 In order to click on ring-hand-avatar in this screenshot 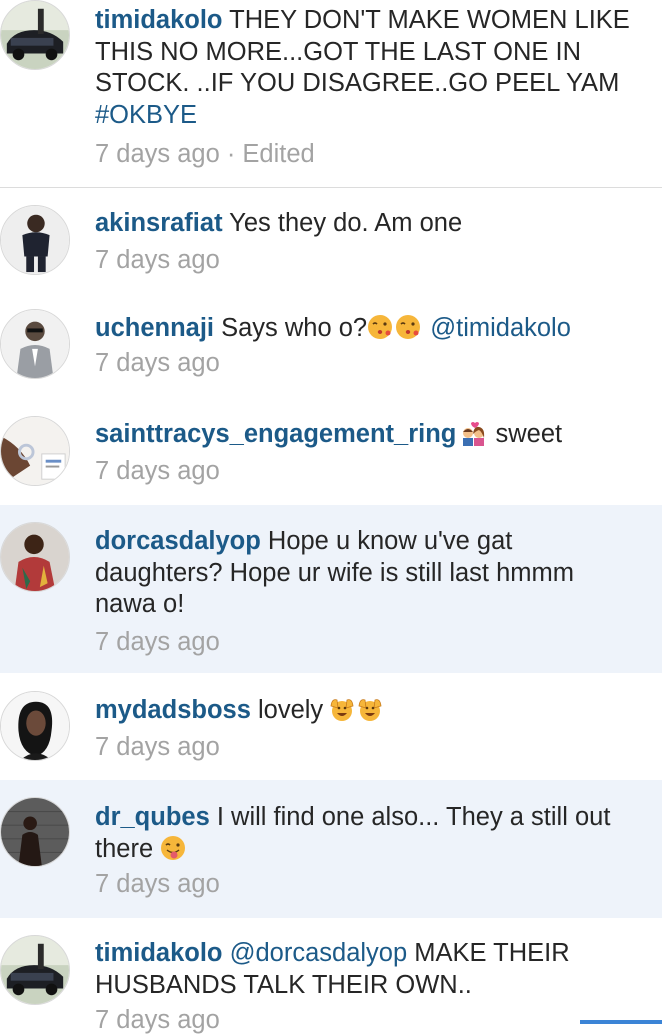, I will do `click(35, 451)`.